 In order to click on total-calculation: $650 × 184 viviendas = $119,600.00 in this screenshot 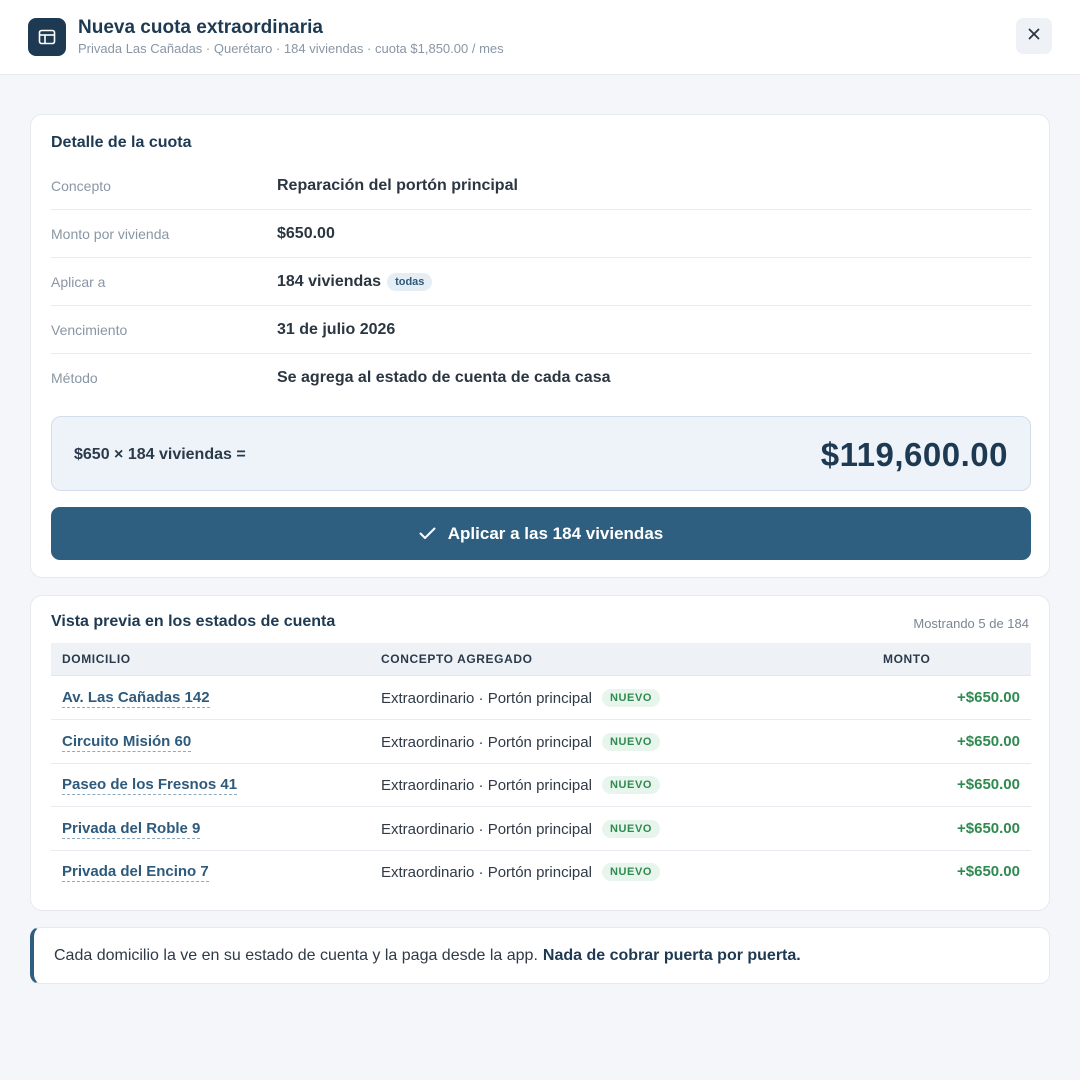, I will do `click(541, 453)`.